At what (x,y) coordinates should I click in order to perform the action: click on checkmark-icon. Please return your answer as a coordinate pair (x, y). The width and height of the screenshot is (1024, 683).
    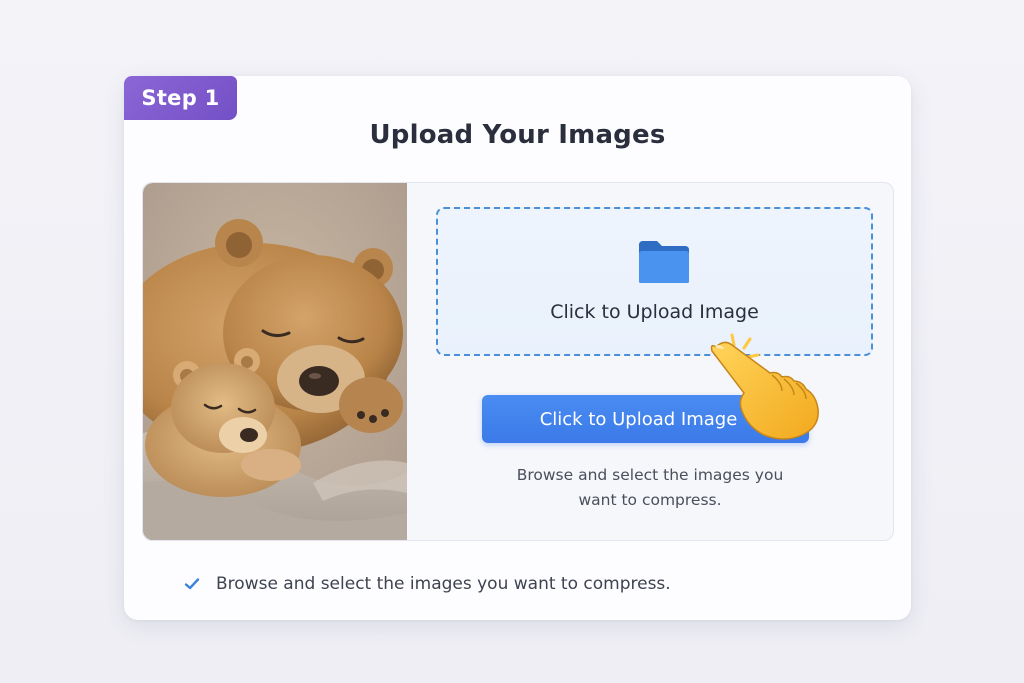
    Looking at the image, I should click on (192, 584).